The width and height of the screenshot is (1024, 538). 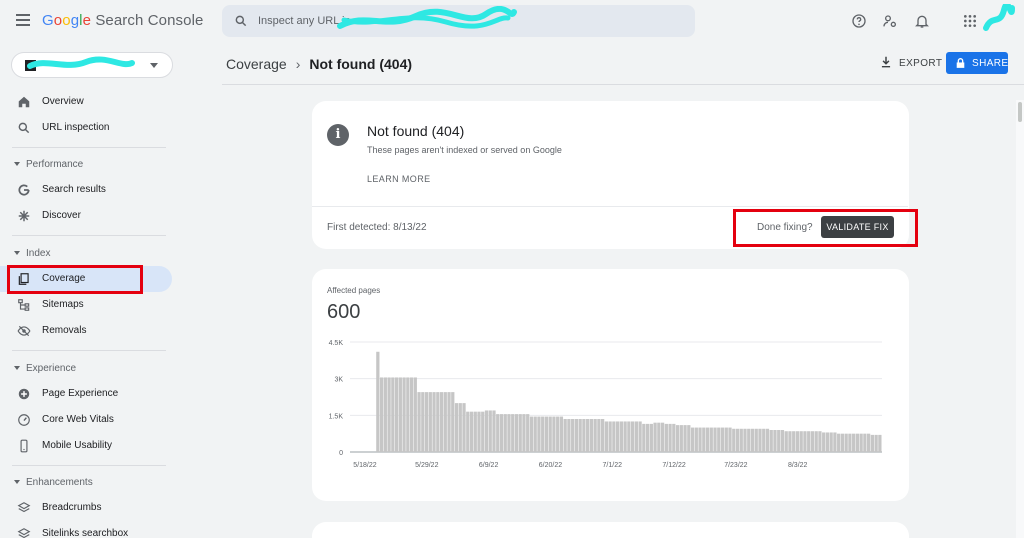 I want to click on apps-grid-icon, so click(x=970, y=21).